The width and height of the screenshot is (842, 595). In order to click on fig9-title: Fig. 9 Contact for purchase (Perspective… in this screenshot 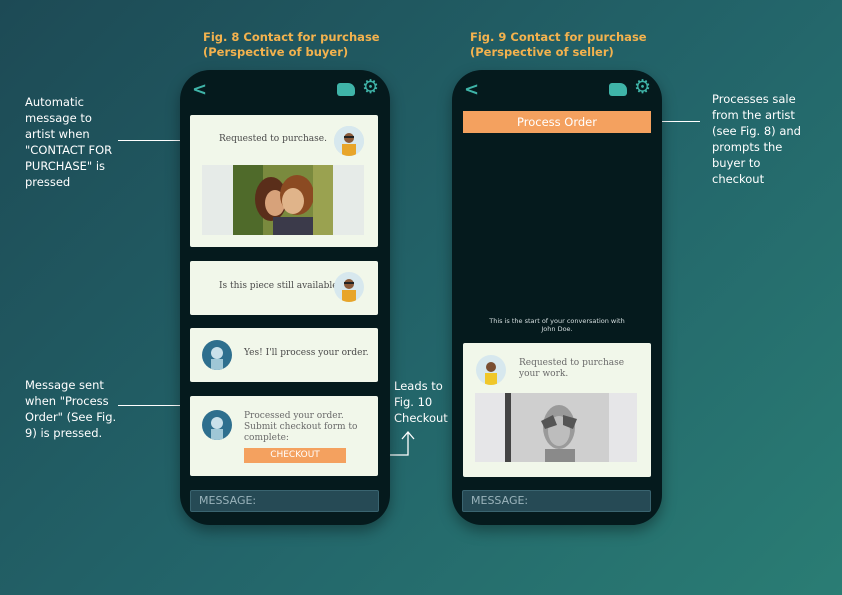, I will do `click(558, 44)`.